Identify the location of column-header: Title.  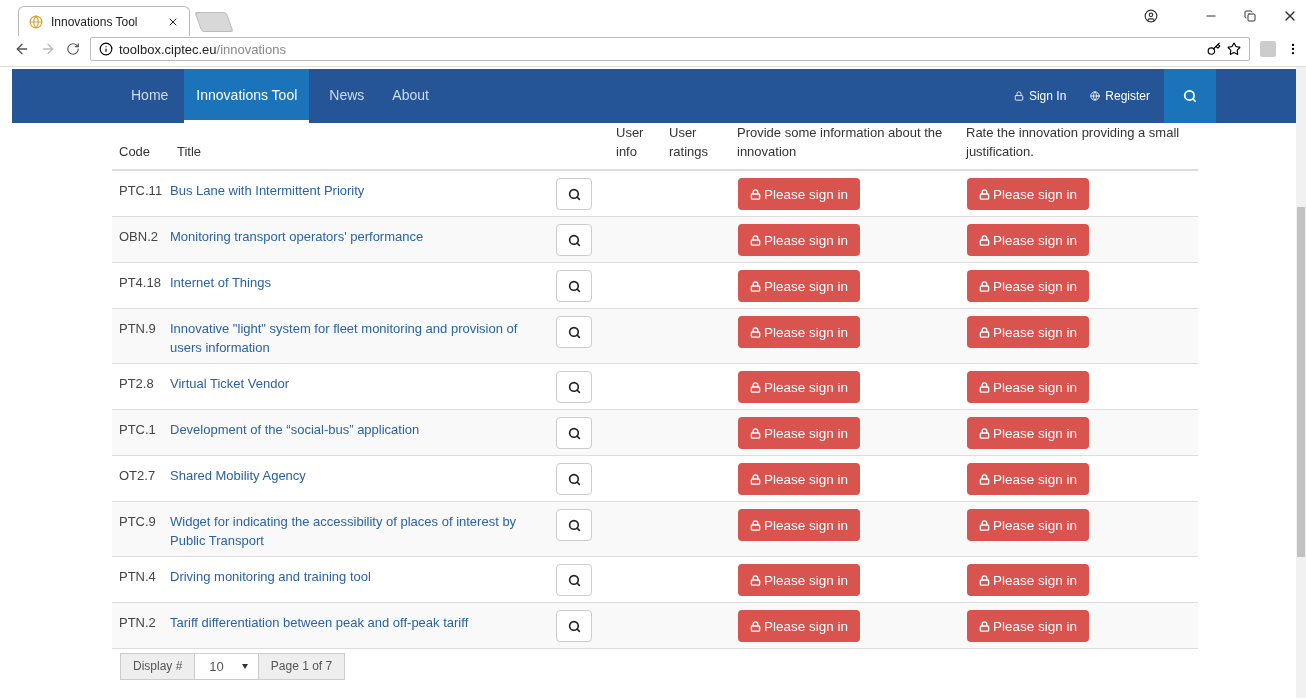
(189, 152).